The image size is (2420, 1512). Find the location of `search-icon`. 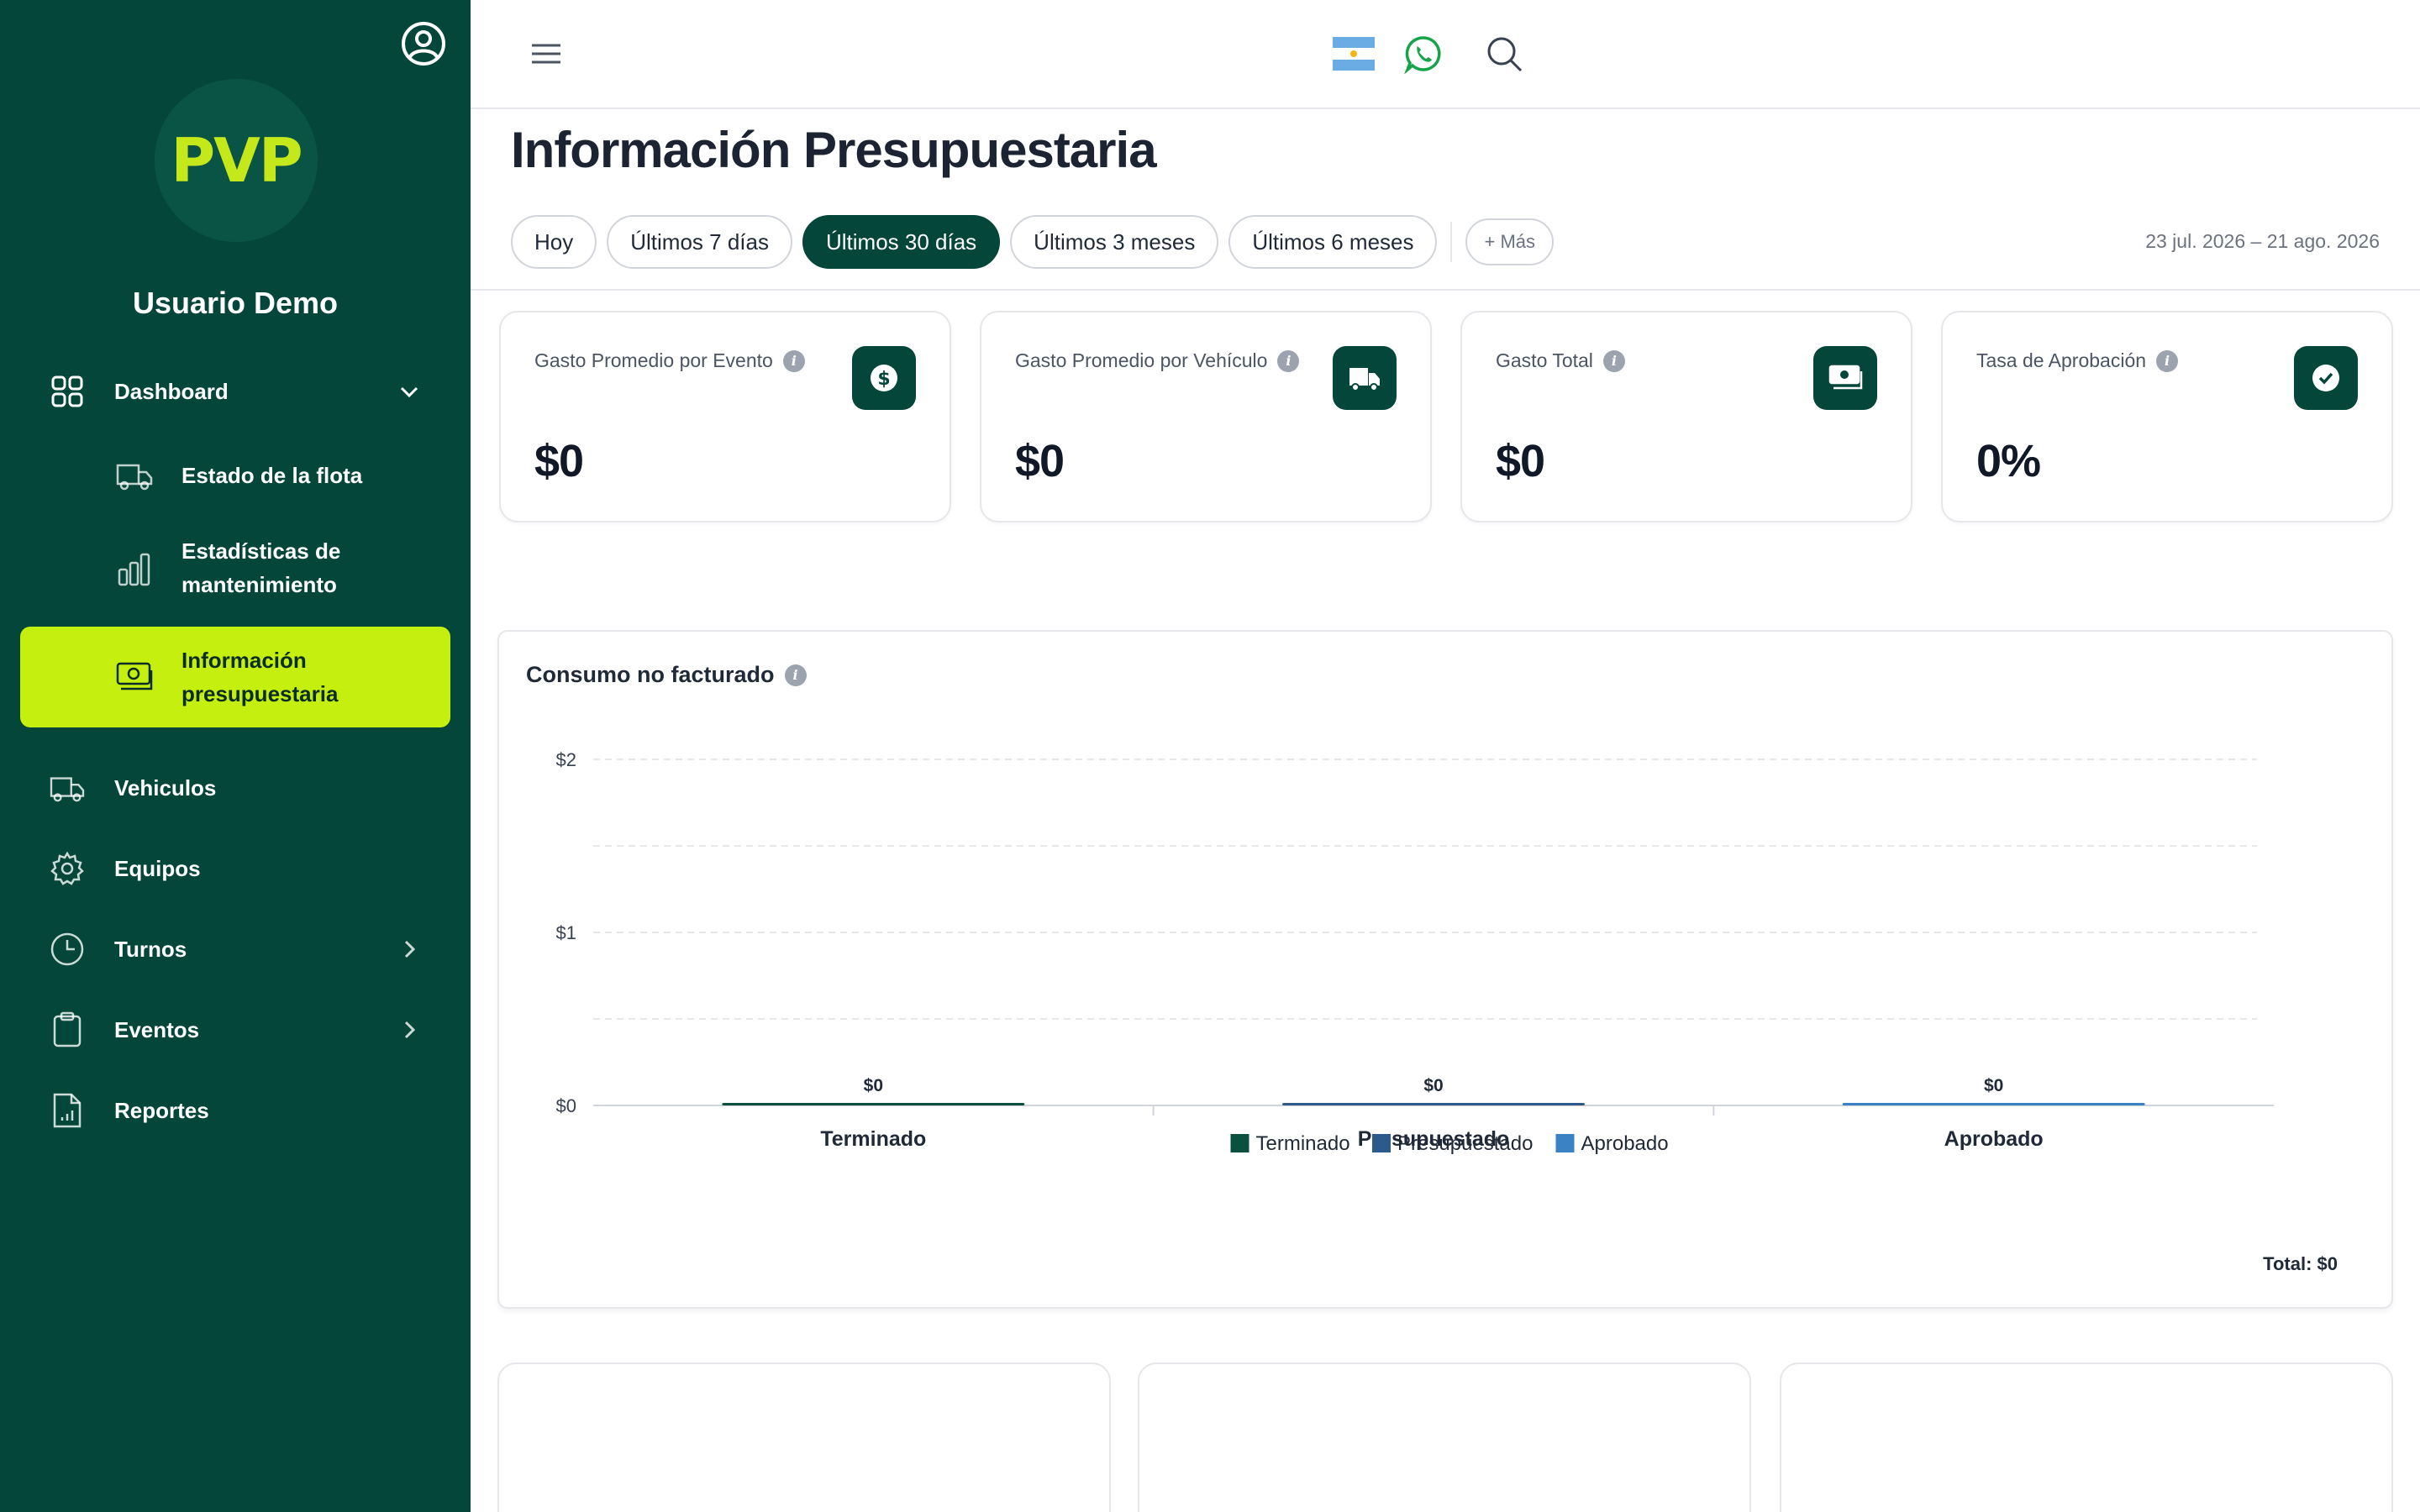

search-icon is located at coordinates (1504, 54).